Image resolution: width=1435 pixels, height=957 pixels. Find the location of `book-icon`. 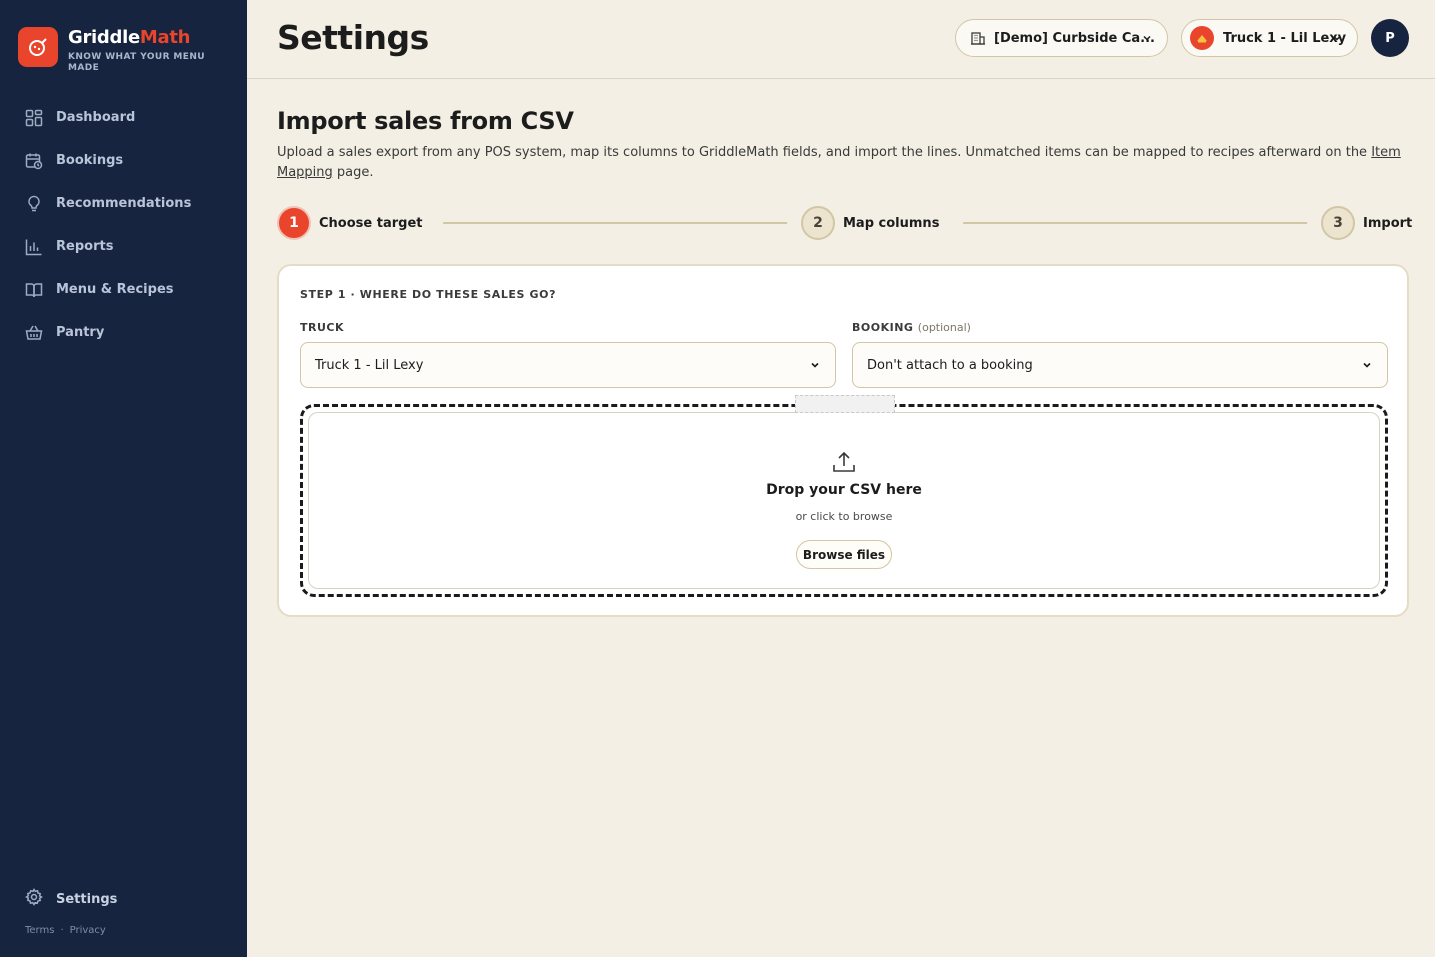

book-icon is located at coordinates (34, 290).